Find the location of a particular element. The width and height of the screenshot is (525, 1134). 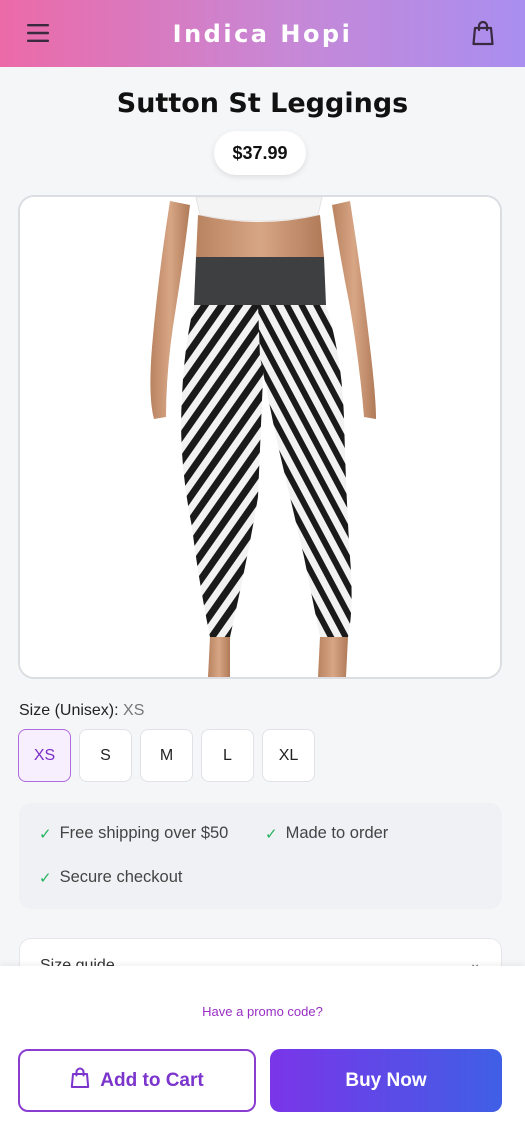

add-to-cart-button: Add to Cart is located at coordinates (137, 1080).